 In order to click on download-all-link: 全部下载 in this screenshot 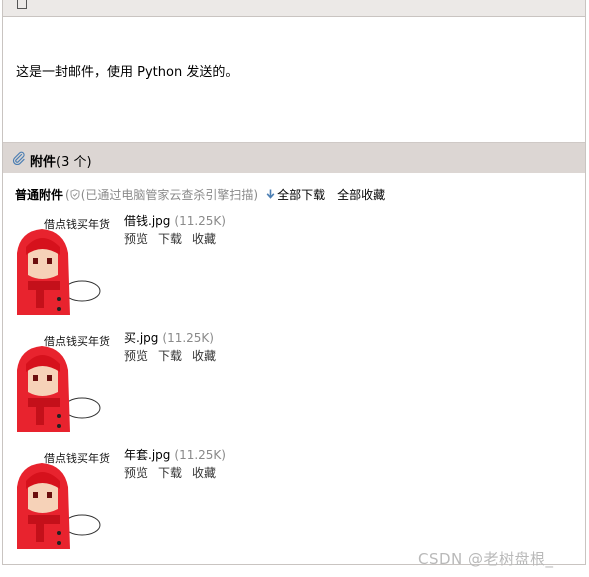, I will do `click(301, 195)`.